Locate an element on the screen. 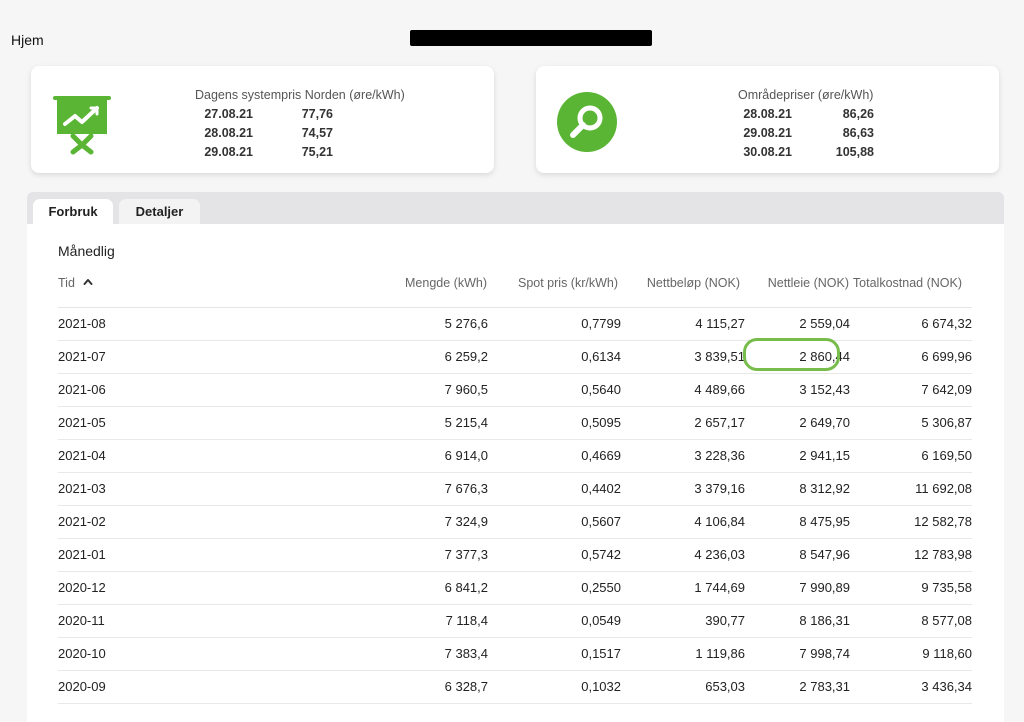  column-header-label: Tid is located at coordinates (66, 283).